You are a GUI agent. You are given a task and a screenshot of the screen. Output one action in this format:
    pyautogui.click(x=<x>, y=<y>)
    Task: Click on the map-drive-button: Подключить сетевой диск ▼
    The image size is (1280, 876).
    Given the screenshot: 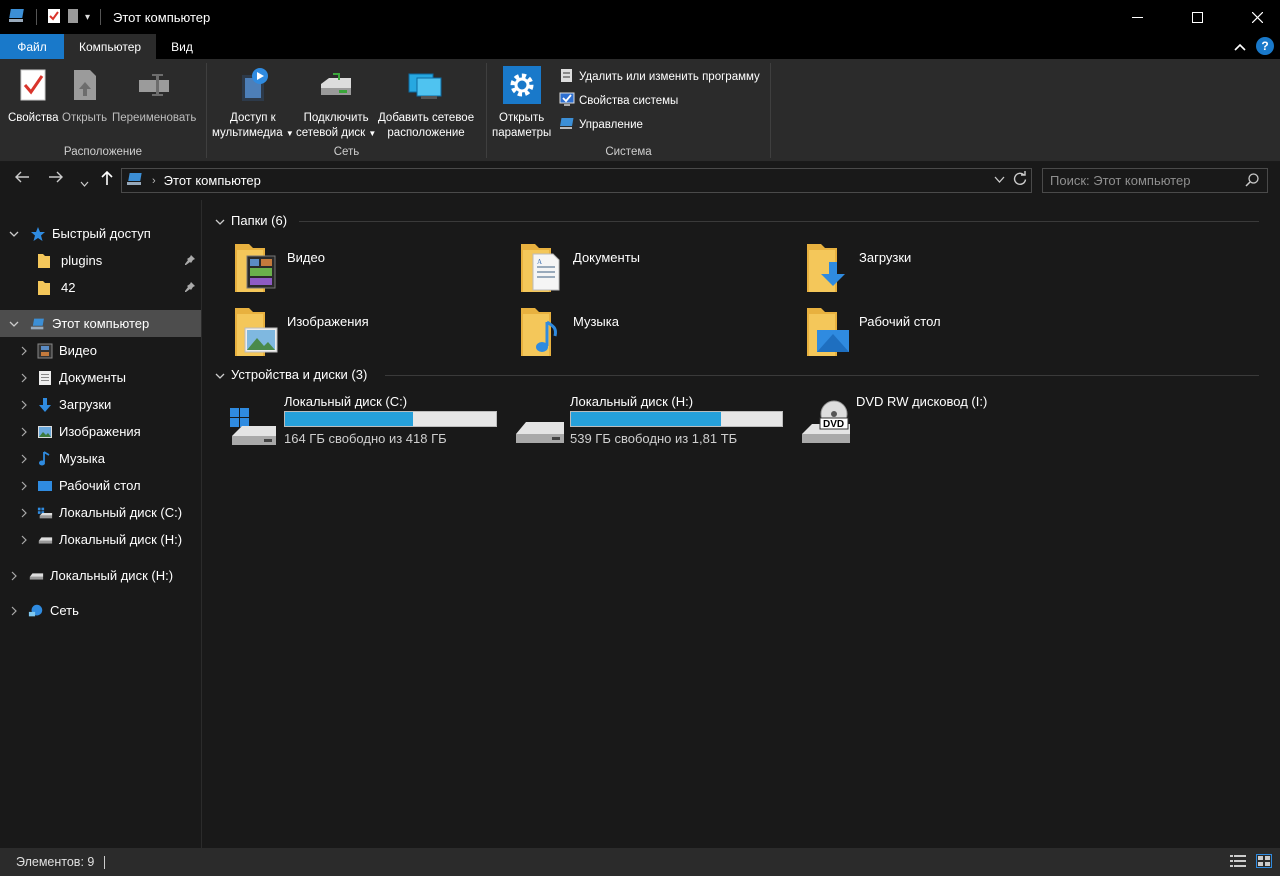 What is the action you would take?
    pyautogui.click(x=336, y=103)
    